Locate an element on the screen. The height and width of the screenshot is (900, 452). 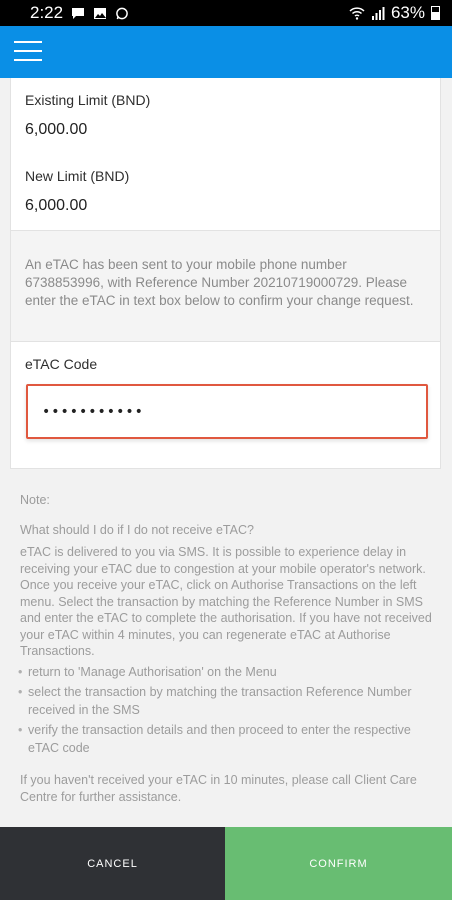
battery-icon is located at coordinates (435, 13).